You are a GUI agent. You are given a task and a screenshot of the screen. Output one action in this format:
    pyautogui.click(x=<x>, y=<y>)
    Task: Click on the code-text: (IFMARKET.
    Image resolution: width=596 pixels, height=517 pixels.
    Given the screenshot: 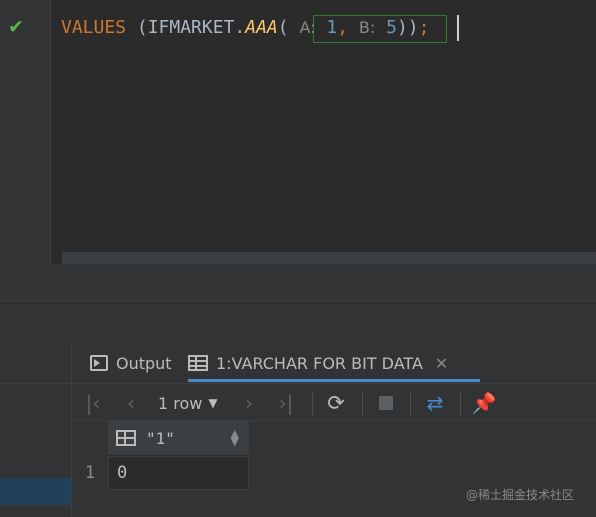 What is the action you would take?
    pyautogui.click(x=186, y=27)
    